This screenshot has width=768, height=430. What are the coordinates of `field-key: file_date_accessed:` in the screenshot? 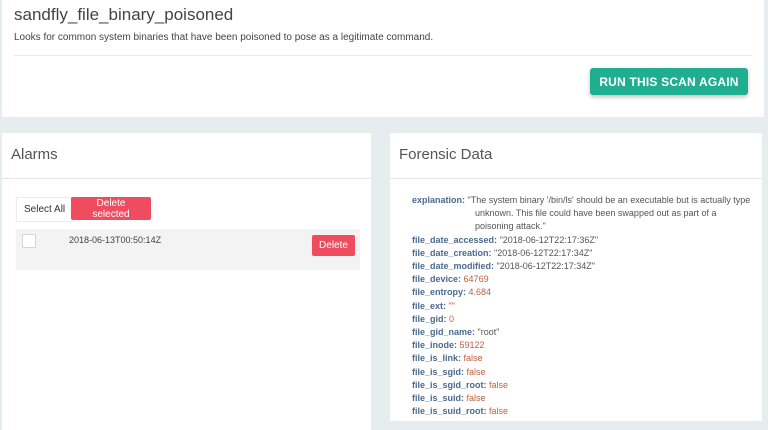 It's located at (455, 239).